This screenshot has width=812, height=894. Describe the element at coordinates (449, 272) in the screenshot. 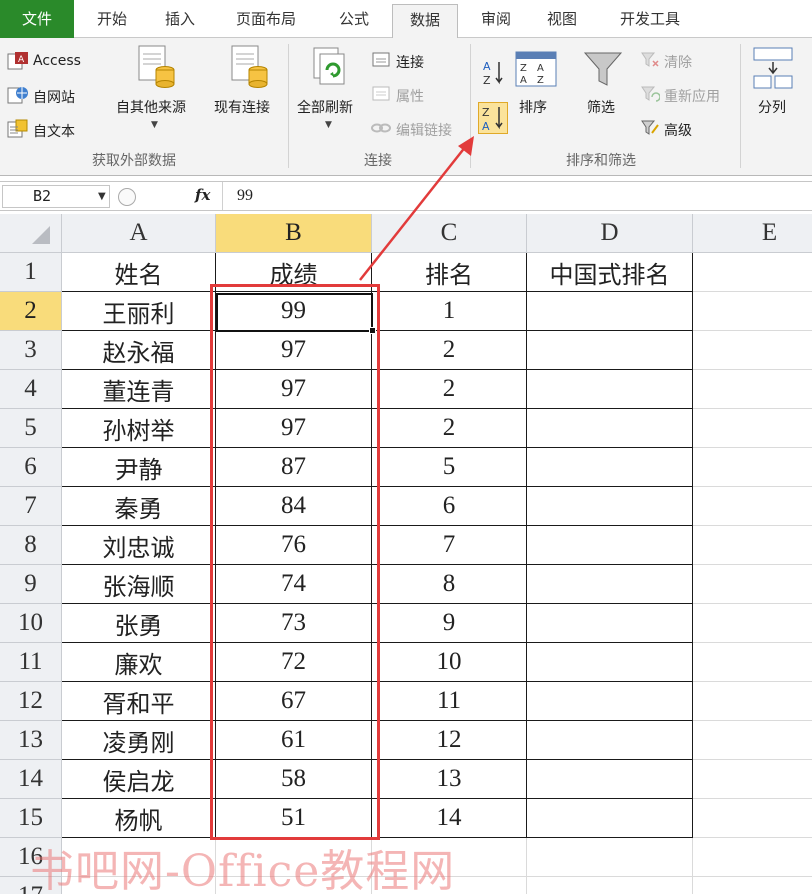

I see `cell-header-rank: 排名` at that location.